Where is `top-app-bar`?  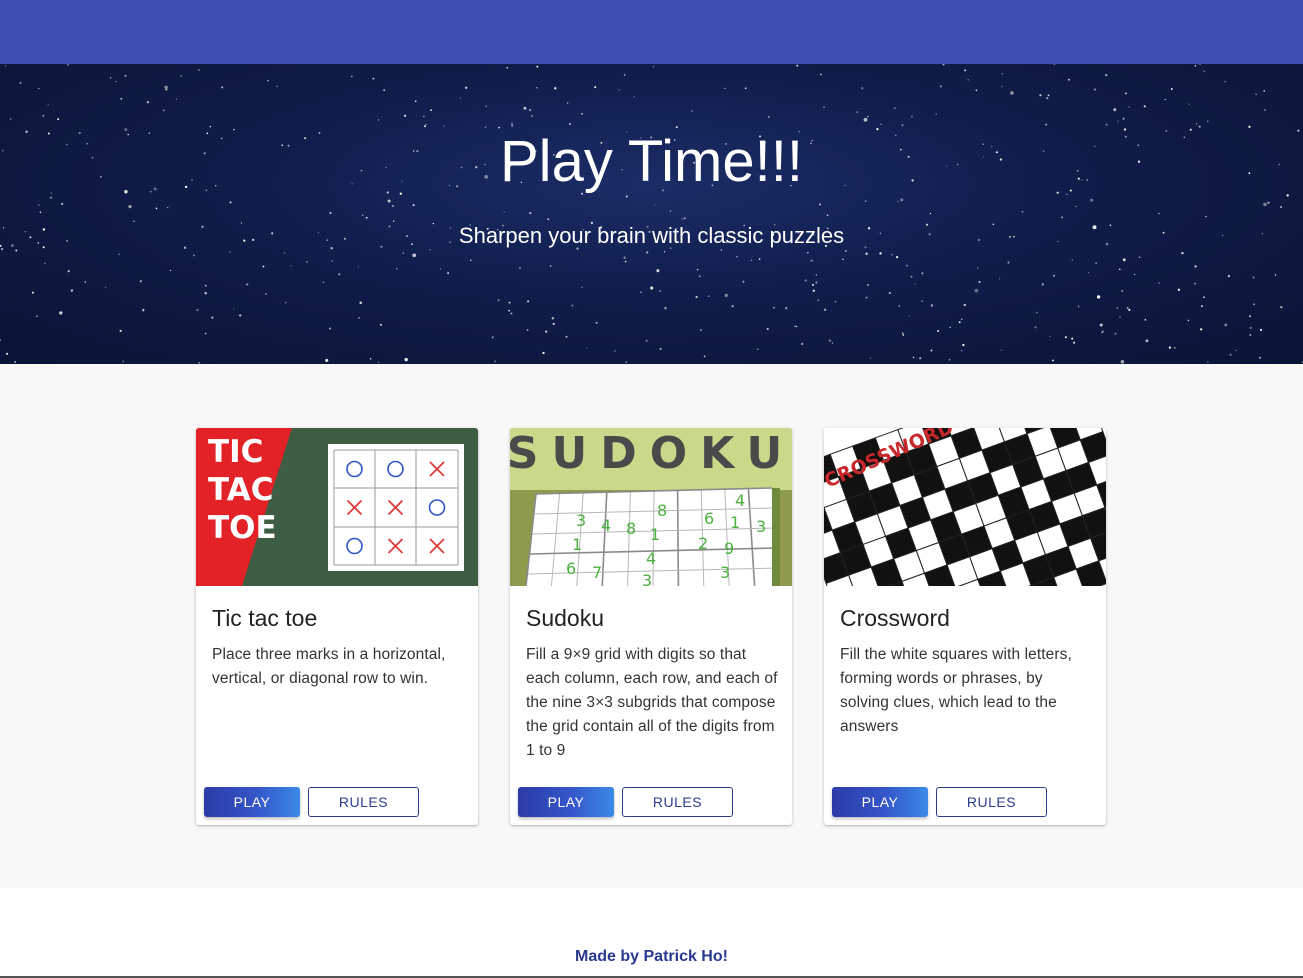
top-app-bar is located at coordinates (651, 32).